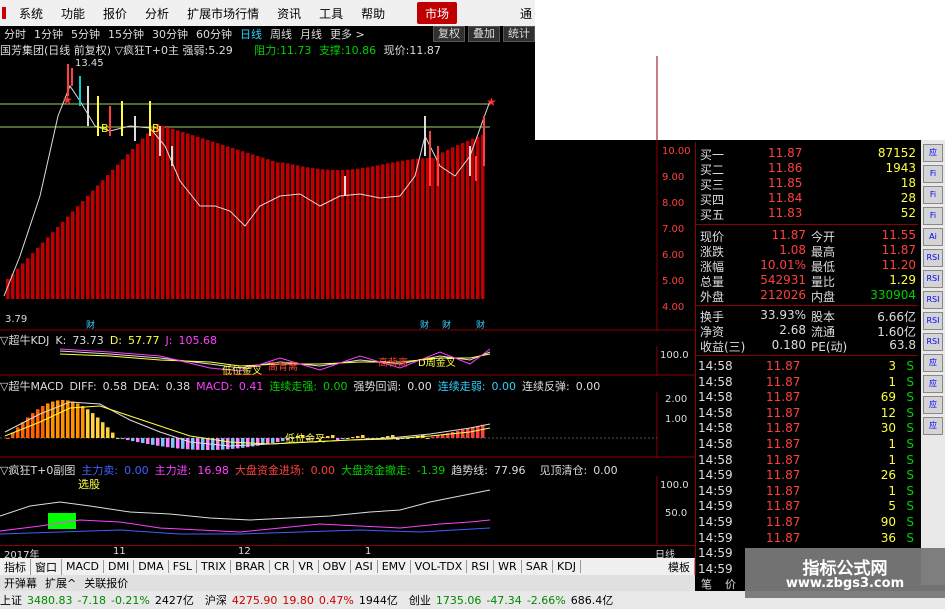 The width and height of the screenshot is (945, 609). Describe the element at coordinates (807, 366) in the screenshot. I see `tick-row: 14:58 11.87 3 S` at that location.